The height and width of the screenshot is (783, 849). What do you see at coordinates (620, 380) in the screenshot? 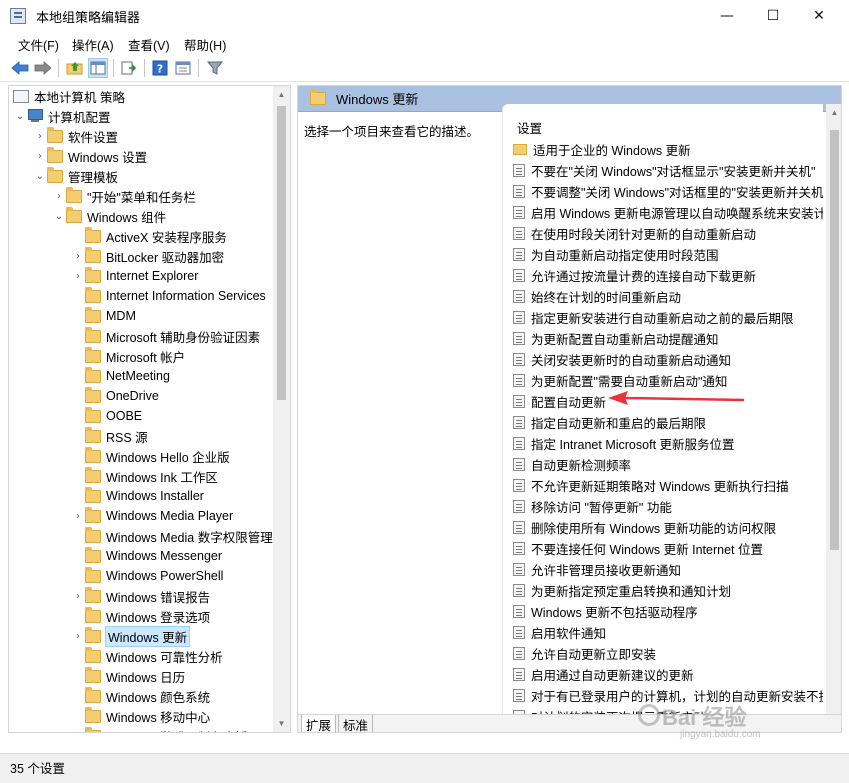
I see `list-item-policy: 为更新配置"需要自动重新启动"通知` at bounding box center [620, 380].